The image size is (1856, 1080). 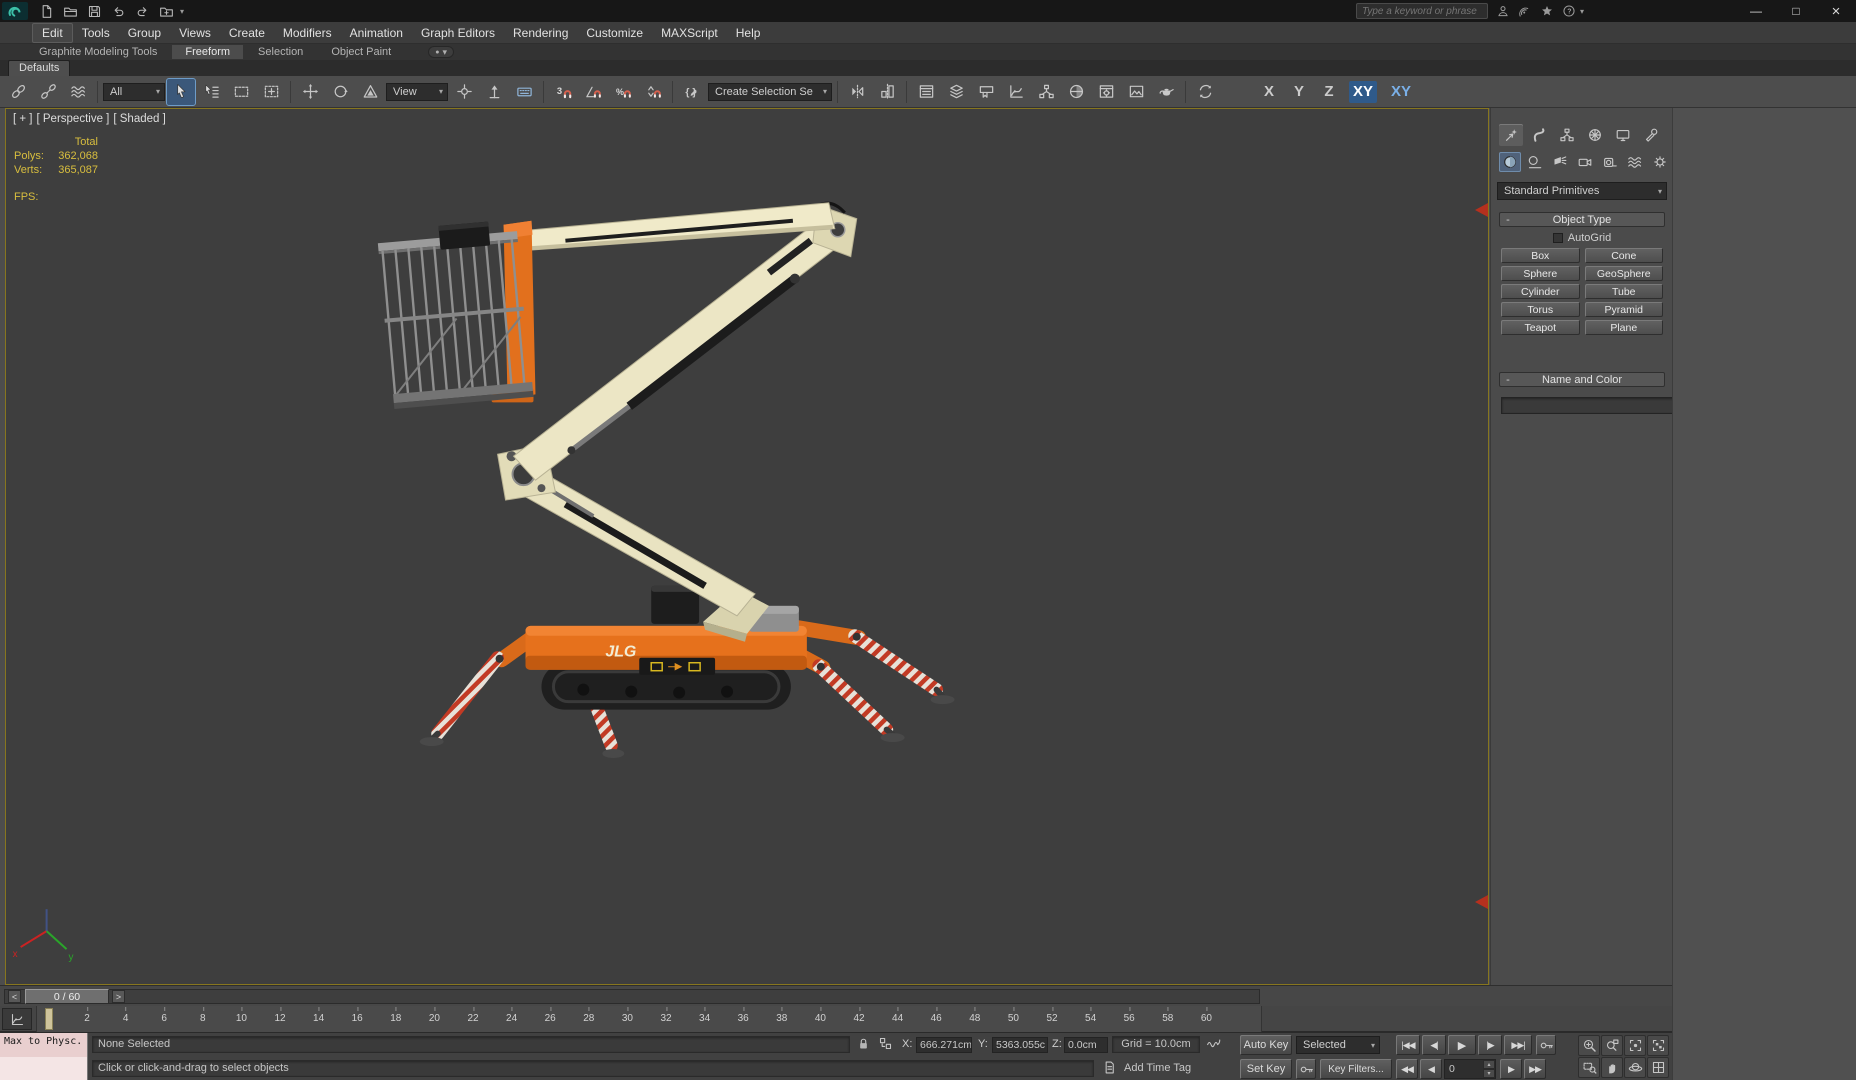 What do you see at coordinates (44, 1068) in the screenshot?
I see `maxscript-mini-listener` at bounding box center [44, 1068].